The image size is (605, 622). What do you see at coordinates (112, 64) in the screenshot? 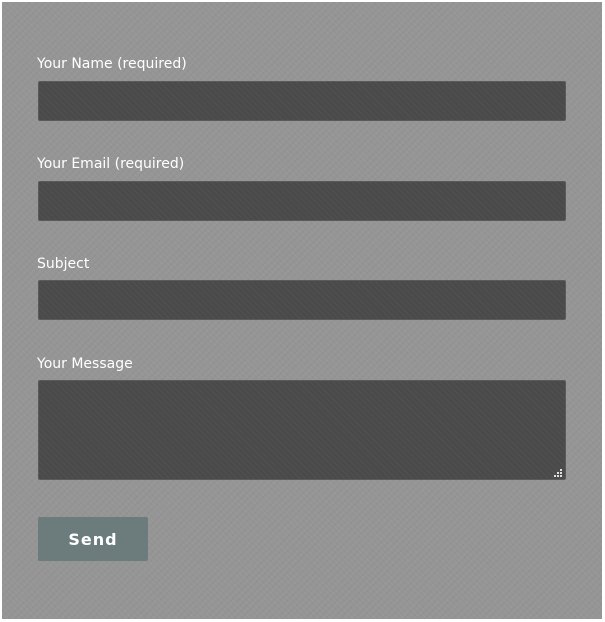
I see `name-label: Your Name (required)` at bounding box center [112, 64].